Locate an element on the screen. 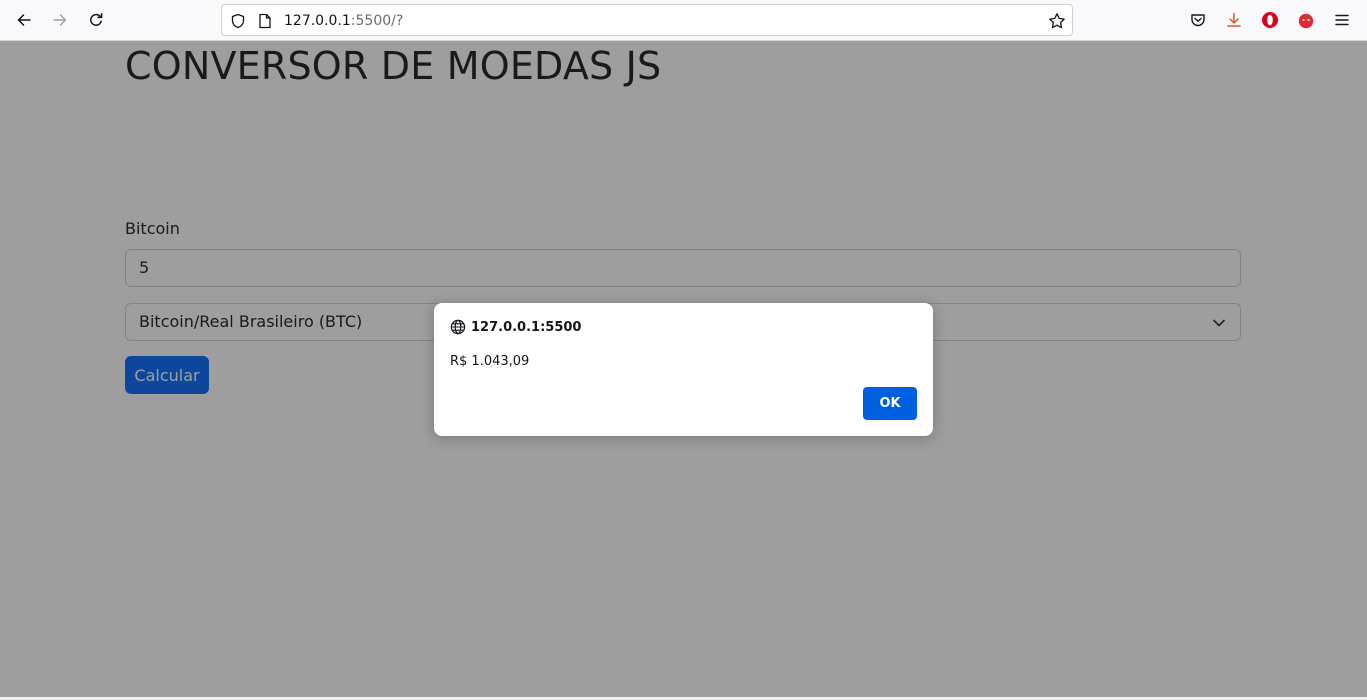 The height and width of the screenshot is (700, 1367). arrow-right-icon is located at coordinates (60, 20).